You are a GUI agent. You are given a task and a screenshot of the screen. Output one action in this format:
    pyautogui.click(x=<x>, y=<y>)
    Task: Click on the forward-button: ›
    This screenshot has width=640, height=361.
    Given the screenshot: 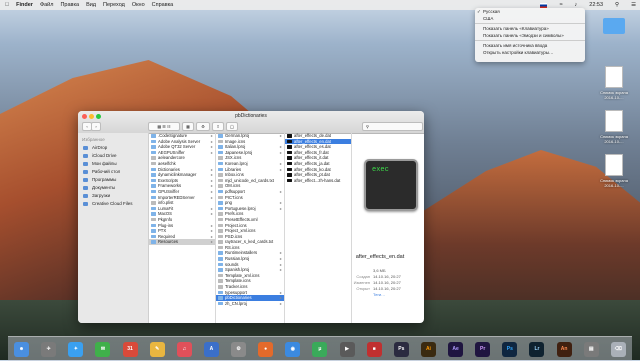 What is the action you would take?
    pyautogui.click(x=96, y=126)
    